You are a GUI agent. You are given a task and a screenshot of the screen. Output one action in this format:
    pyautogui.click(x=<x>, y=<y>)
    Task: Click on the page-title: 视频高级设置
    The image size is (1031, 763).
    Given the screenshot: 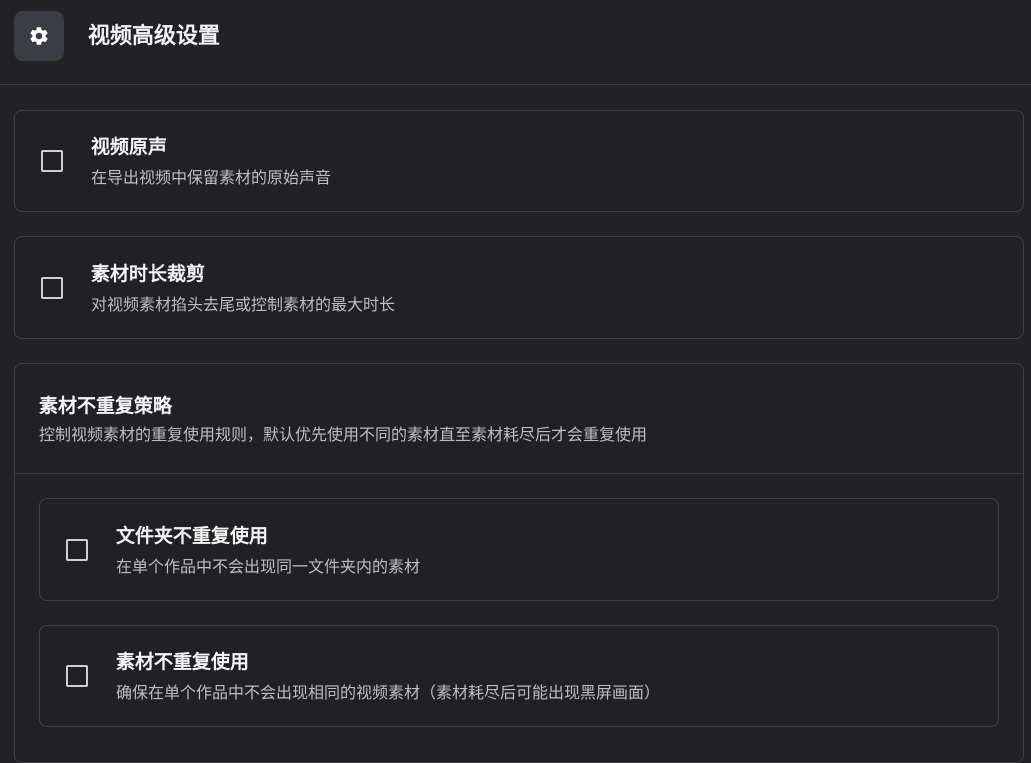 What is the action you would take?
    pyautogui.click(x=154, y=36)
    